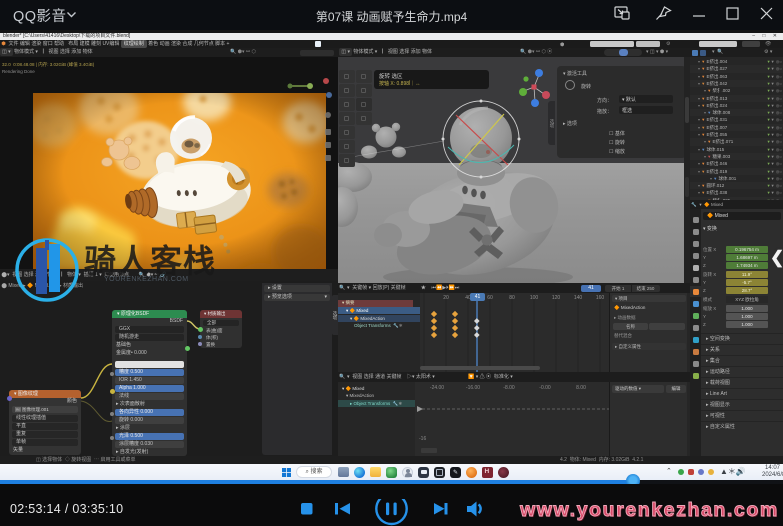  Describe the element at coordinates (509, 388) in the screenshot. I see `svg-text: -8.00` at that location.